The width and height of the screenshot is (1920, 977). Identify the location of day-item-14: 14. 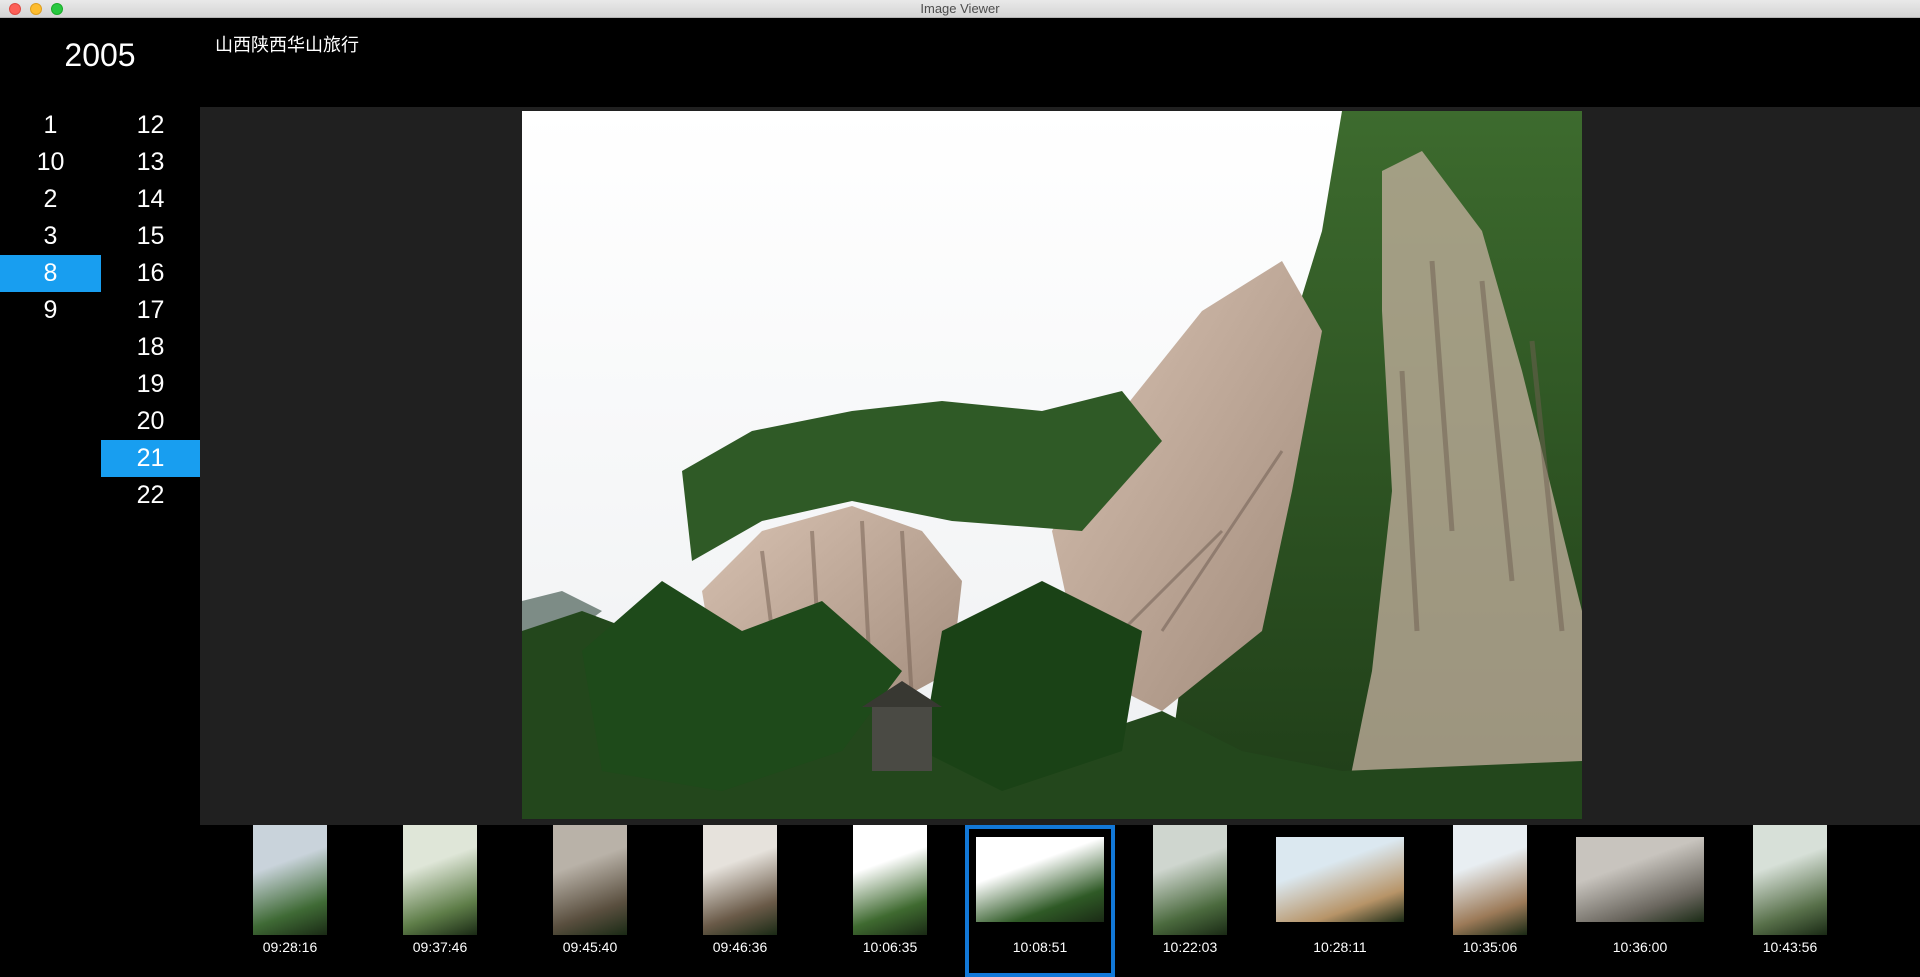
(150, 199).